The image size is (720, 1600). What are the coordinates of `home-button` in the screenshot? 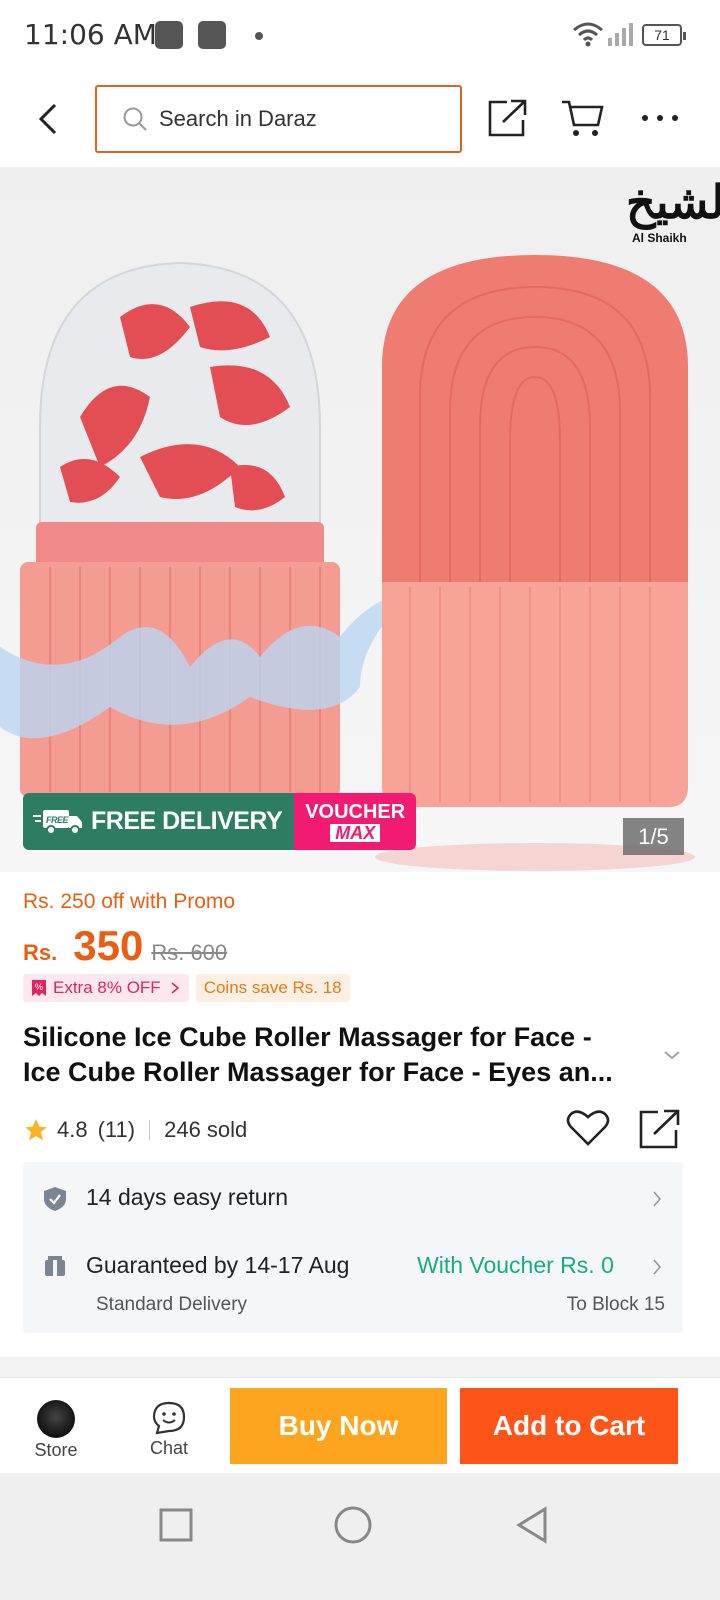 It's located at (353, 1525).